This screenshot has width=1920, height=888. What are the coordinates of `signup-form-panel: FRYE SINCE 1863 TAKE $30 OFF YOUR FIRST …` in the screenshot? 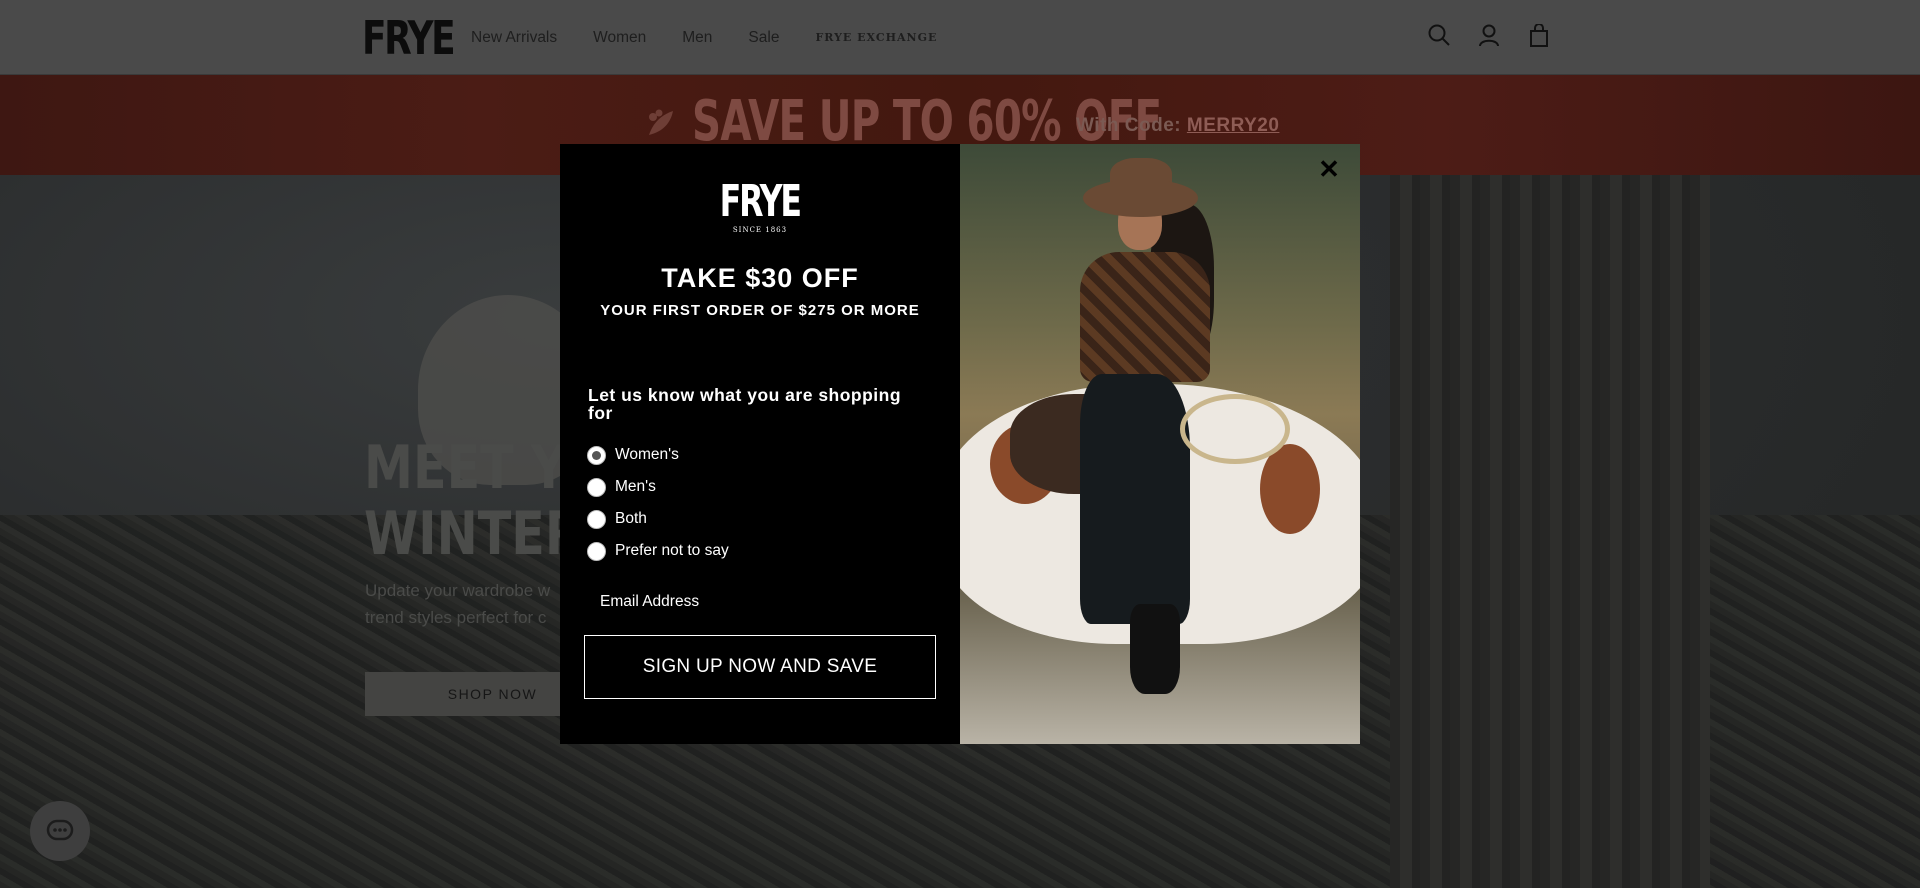 It's located at (760, 444).